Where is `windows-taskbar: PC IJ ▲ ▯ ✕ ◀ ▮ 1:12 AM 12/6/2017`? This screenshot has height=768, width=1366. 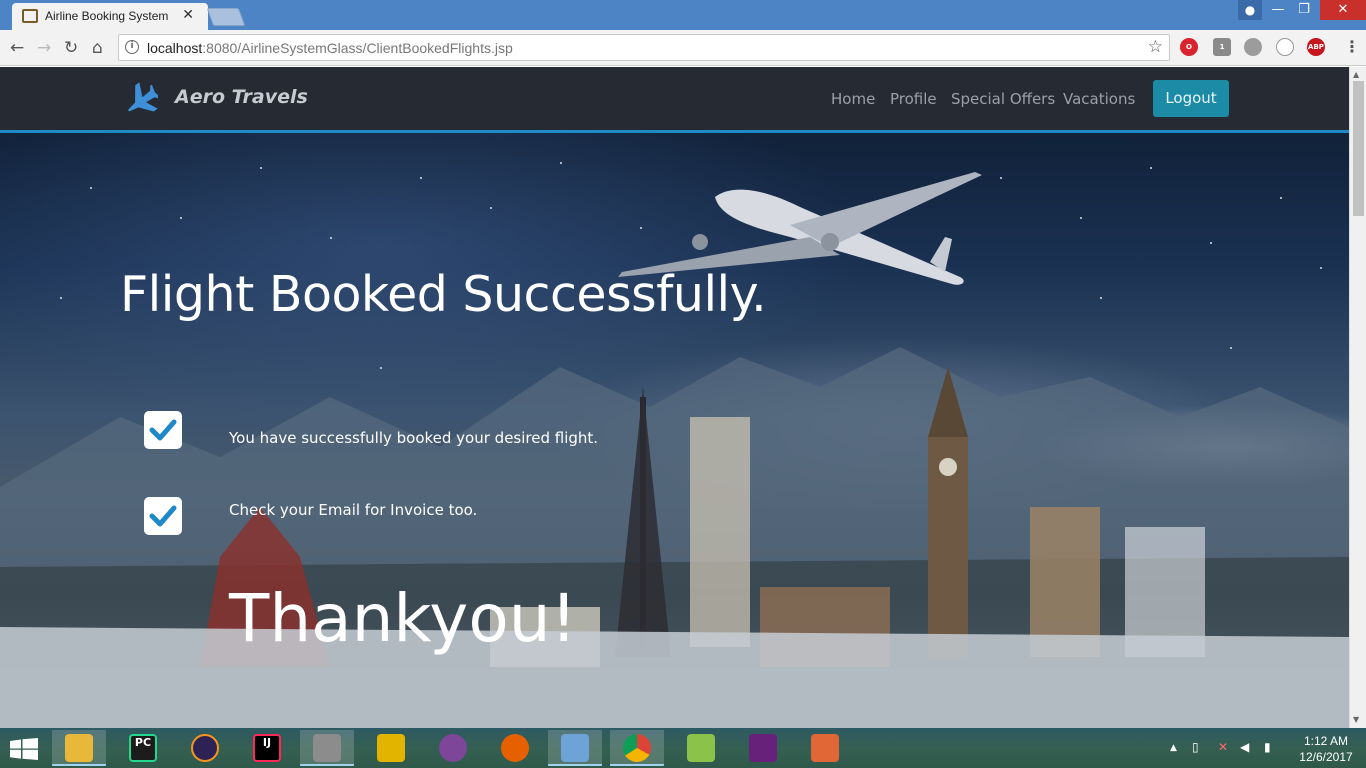
windows-taskbar: PC IJ ▲ ▯ ✕ ◀ ▮ 1:12 AM 12/6/2017 is located at coordinates (683, 748).